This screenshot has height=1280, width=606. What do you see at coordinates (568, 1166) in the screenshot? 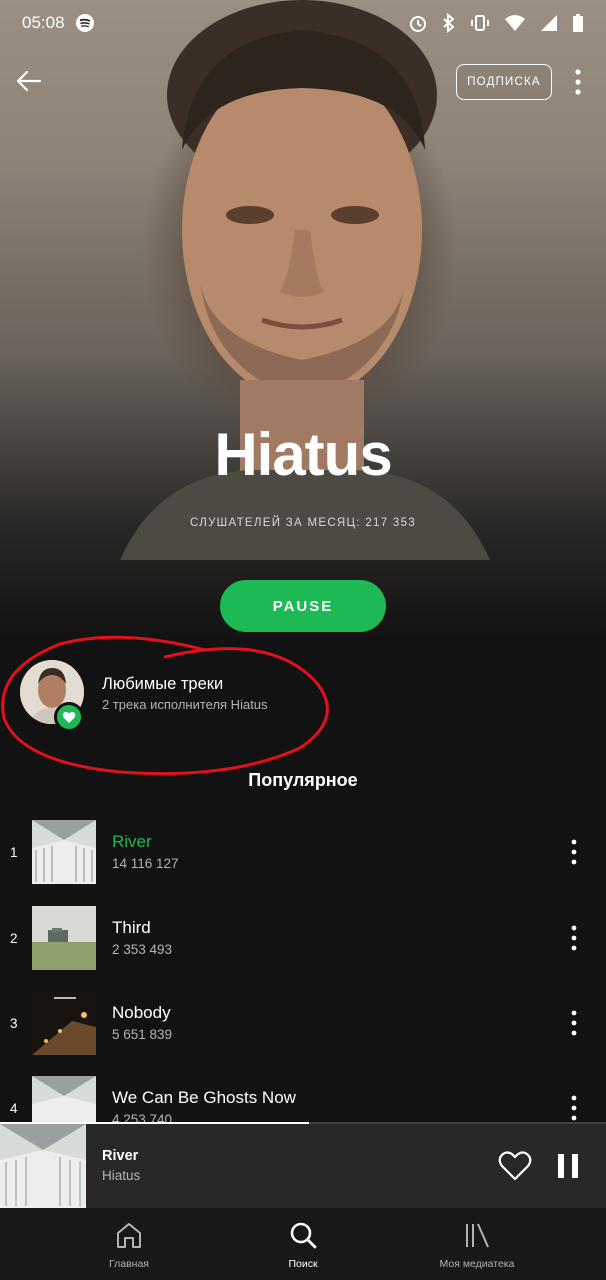
I see `pause-icon` at bounding box center [568, 1166].